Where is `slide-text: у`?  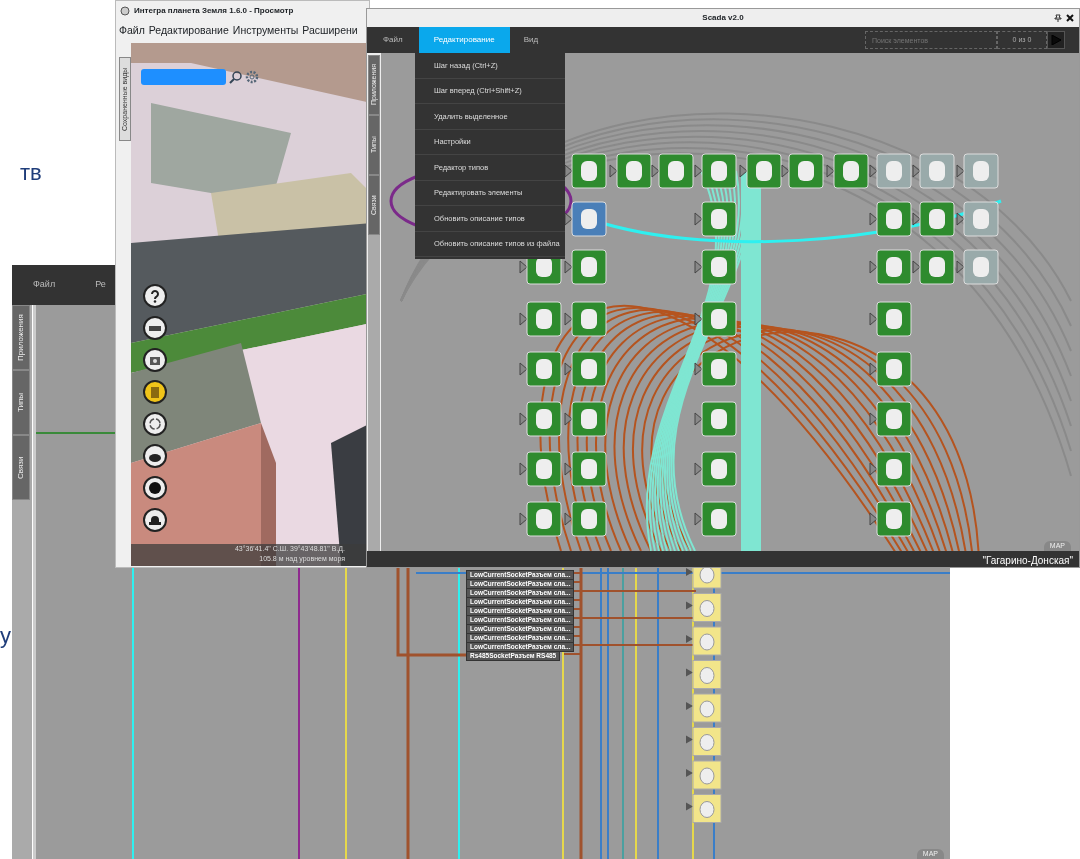 slide-text: у is located at coordinates (5, 636).